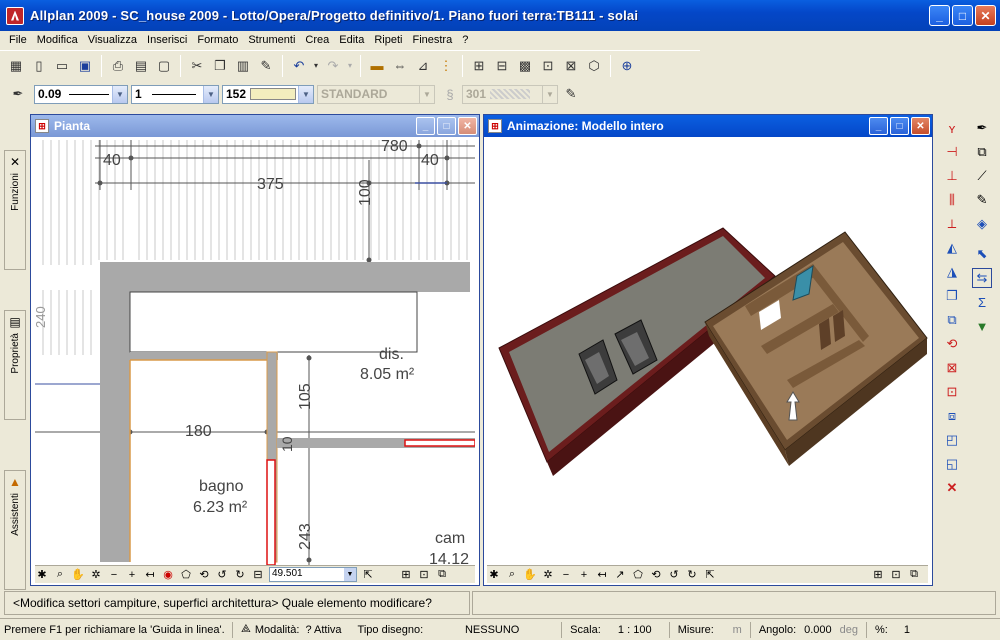  Describe the element at coordinates (479, 66) in the screenshot. I see `layer-folder-icon: ⊞` at that location.